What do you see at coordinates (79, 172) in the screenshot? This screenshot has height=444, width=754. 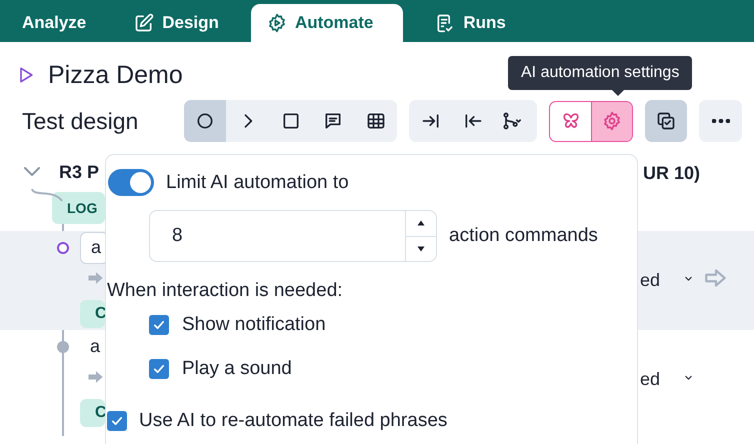 I see `scenario-title: R3 P` at bounding box center [79, 172].